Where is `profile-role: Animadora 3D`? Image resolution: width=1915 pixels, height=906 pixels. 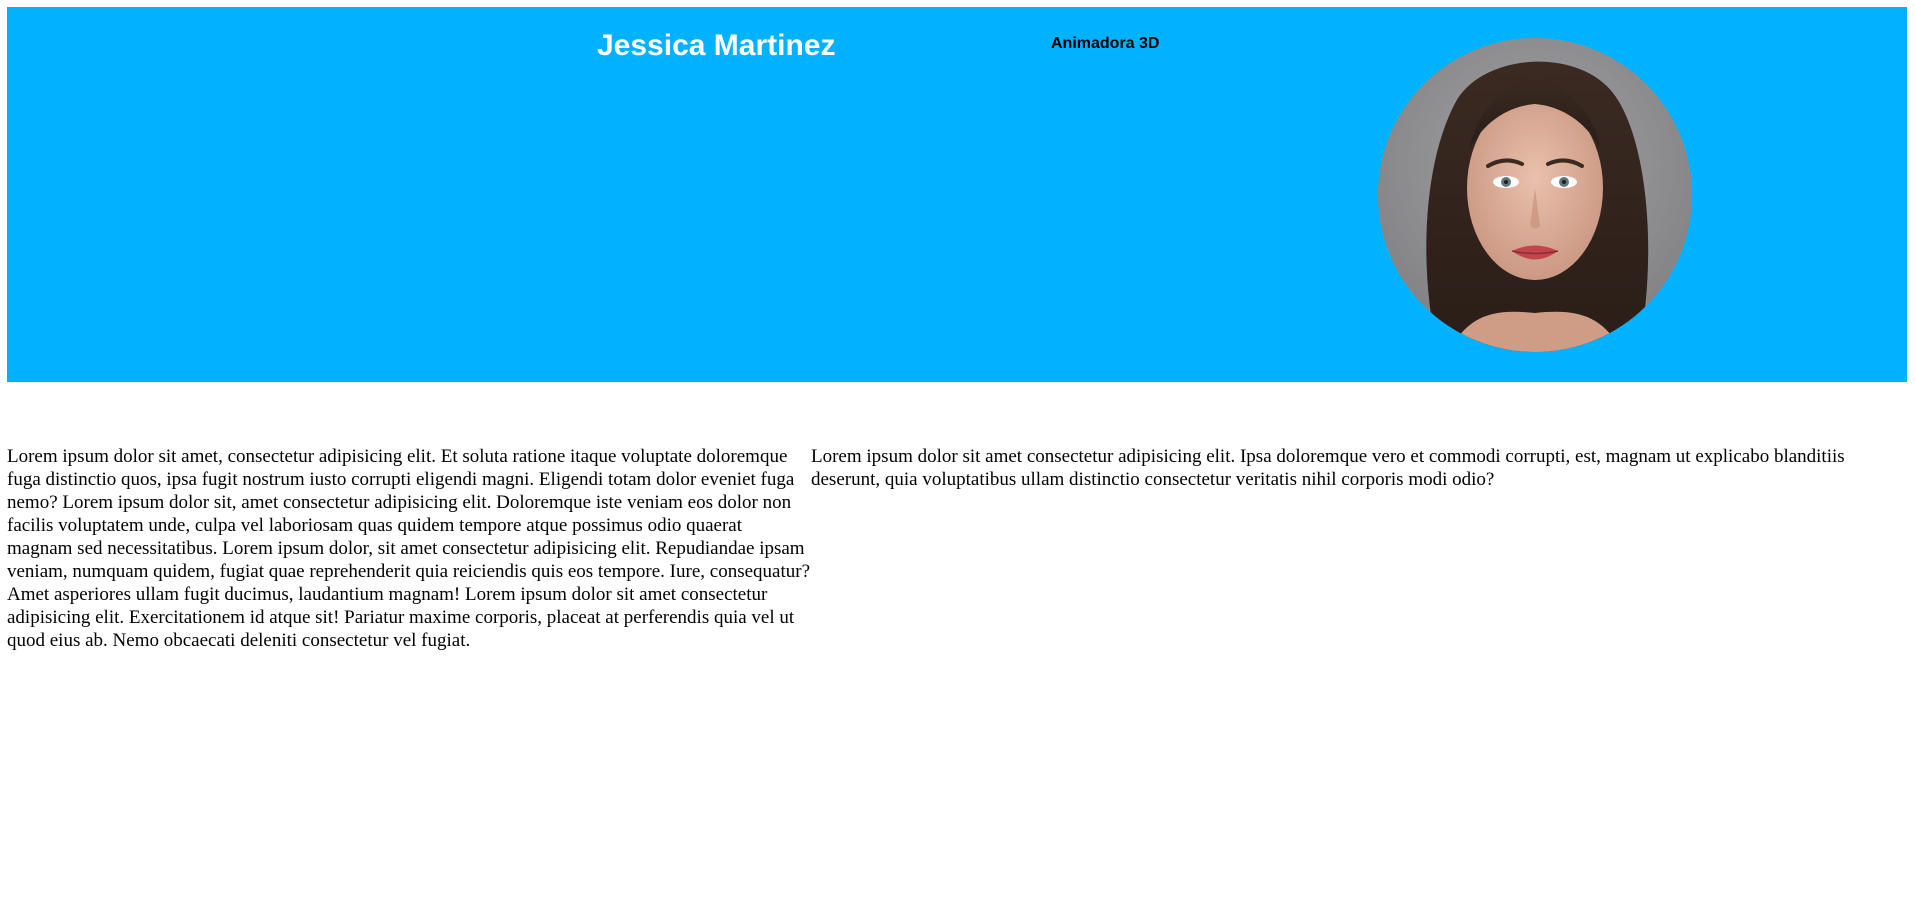 profile-role: Animadora 3D is located at coordinates (1105, 43).